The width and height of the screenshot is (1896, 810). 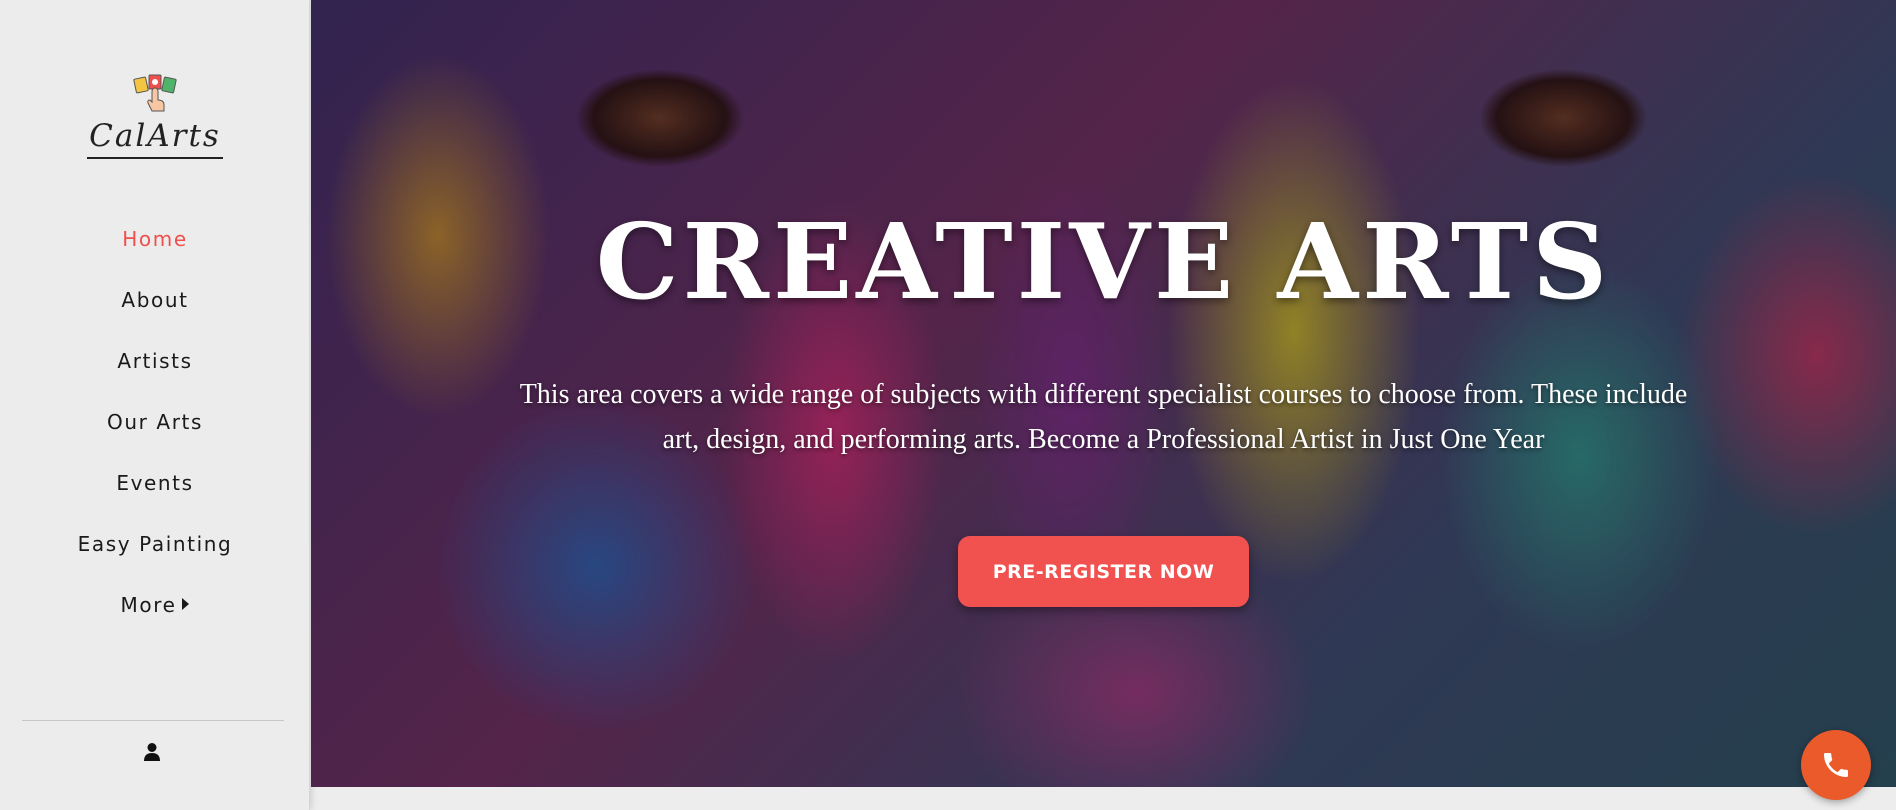 What do you see at coordinates (1103, 571) in the screenshot?
I see `pre-register-button: PRE-REGISTER NOW` at bounding box center [1103, 571].